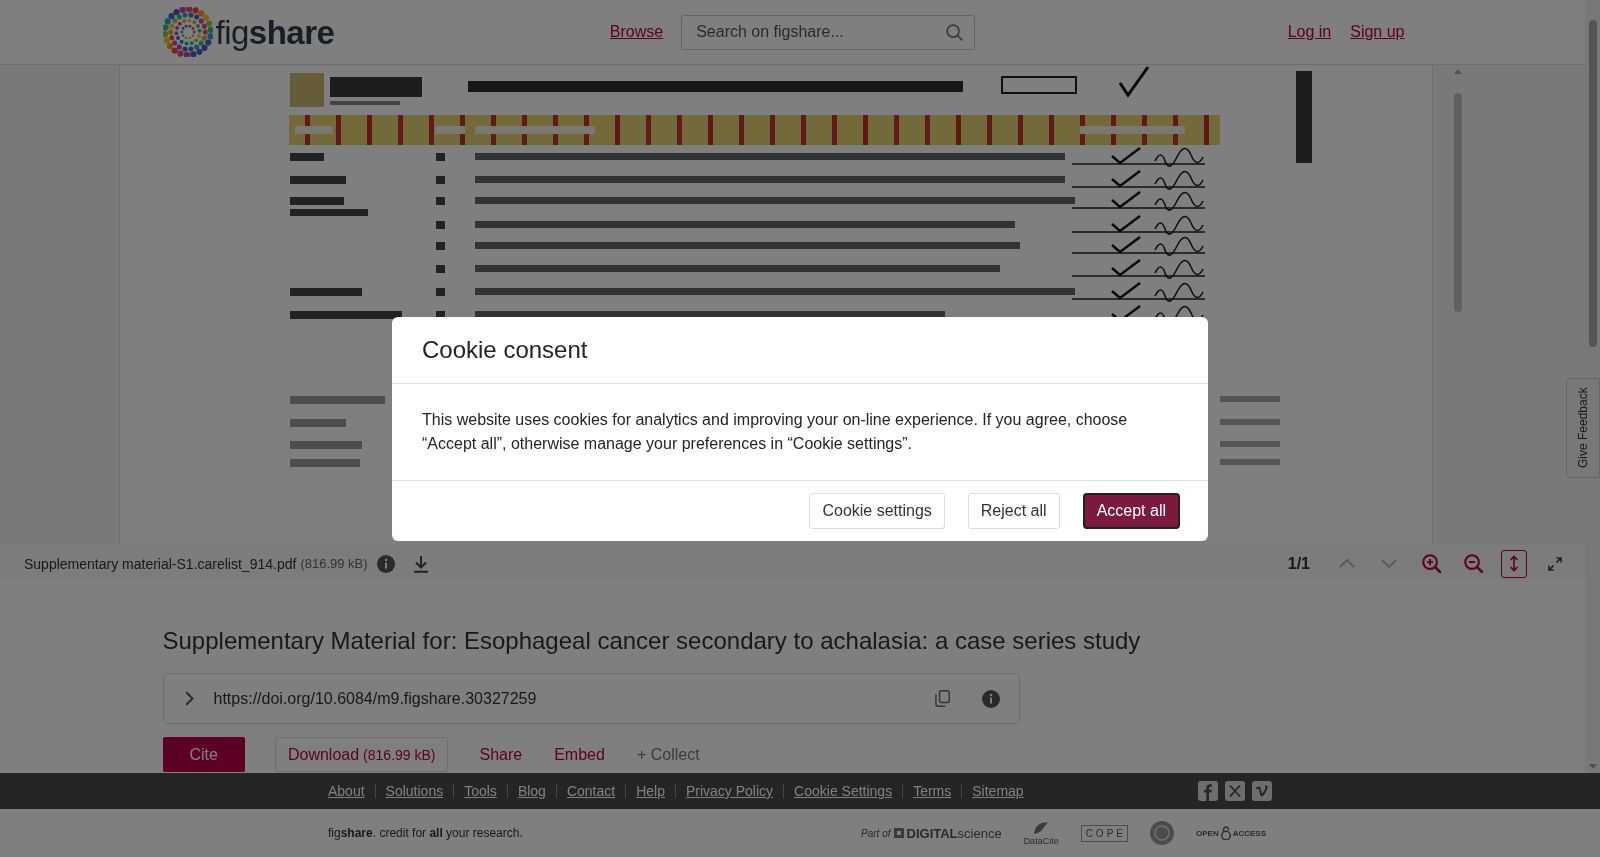  Describe the element at coordinates (1592, 766) in the screenshot. I see `scroll-down-arrow-icon` at that location.